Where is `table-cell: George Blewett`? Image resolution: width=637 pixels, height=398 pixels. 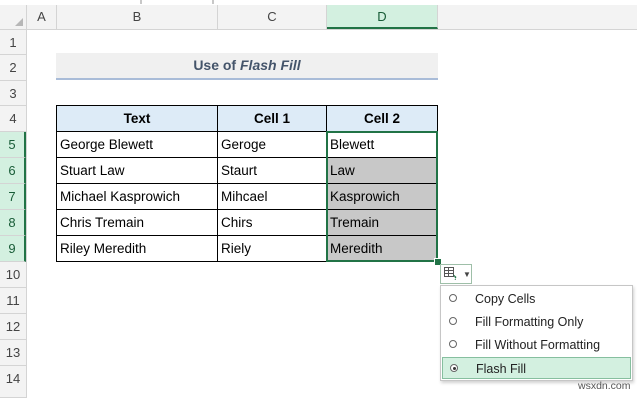
table-cell: George Blewett is located at coordinates (137, 145).